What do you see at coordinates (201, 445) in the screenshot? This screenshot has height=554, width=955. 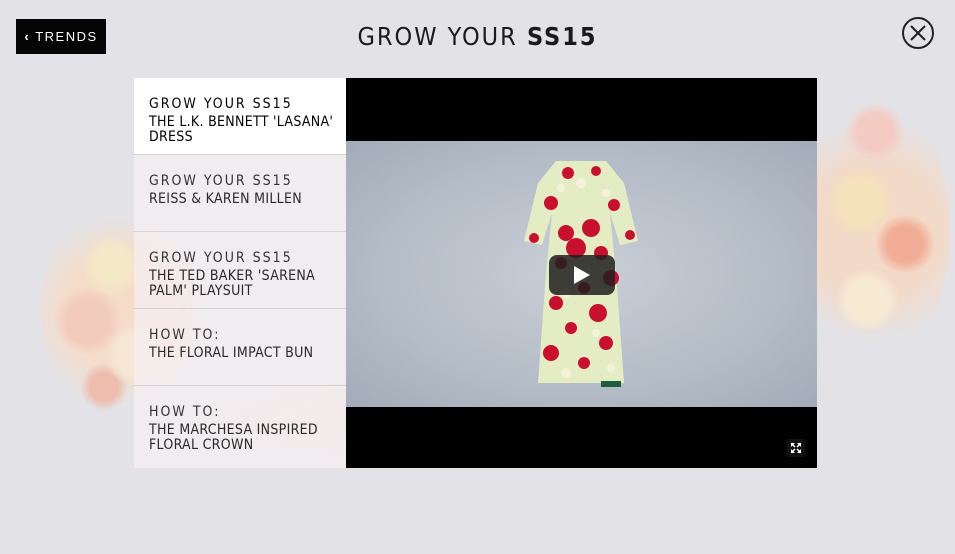 I see `playlist-item-subtitle-line2: FLORAL CROWN` at bounding box center [201, 445].